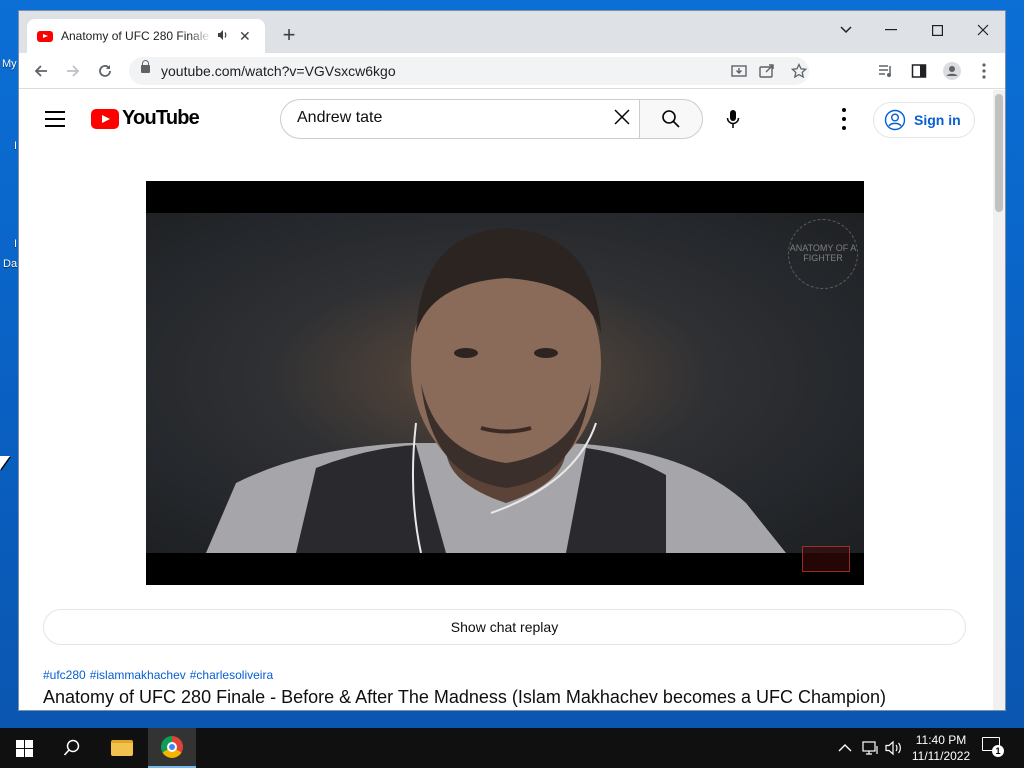 The width and height of the screenshot is (1024, 768). What do you see at coordinates (823, 254) in the screenshot?
I see `channel-watermark: ANATOMY OF A FIGHTER` at bounding box center [823, 254].